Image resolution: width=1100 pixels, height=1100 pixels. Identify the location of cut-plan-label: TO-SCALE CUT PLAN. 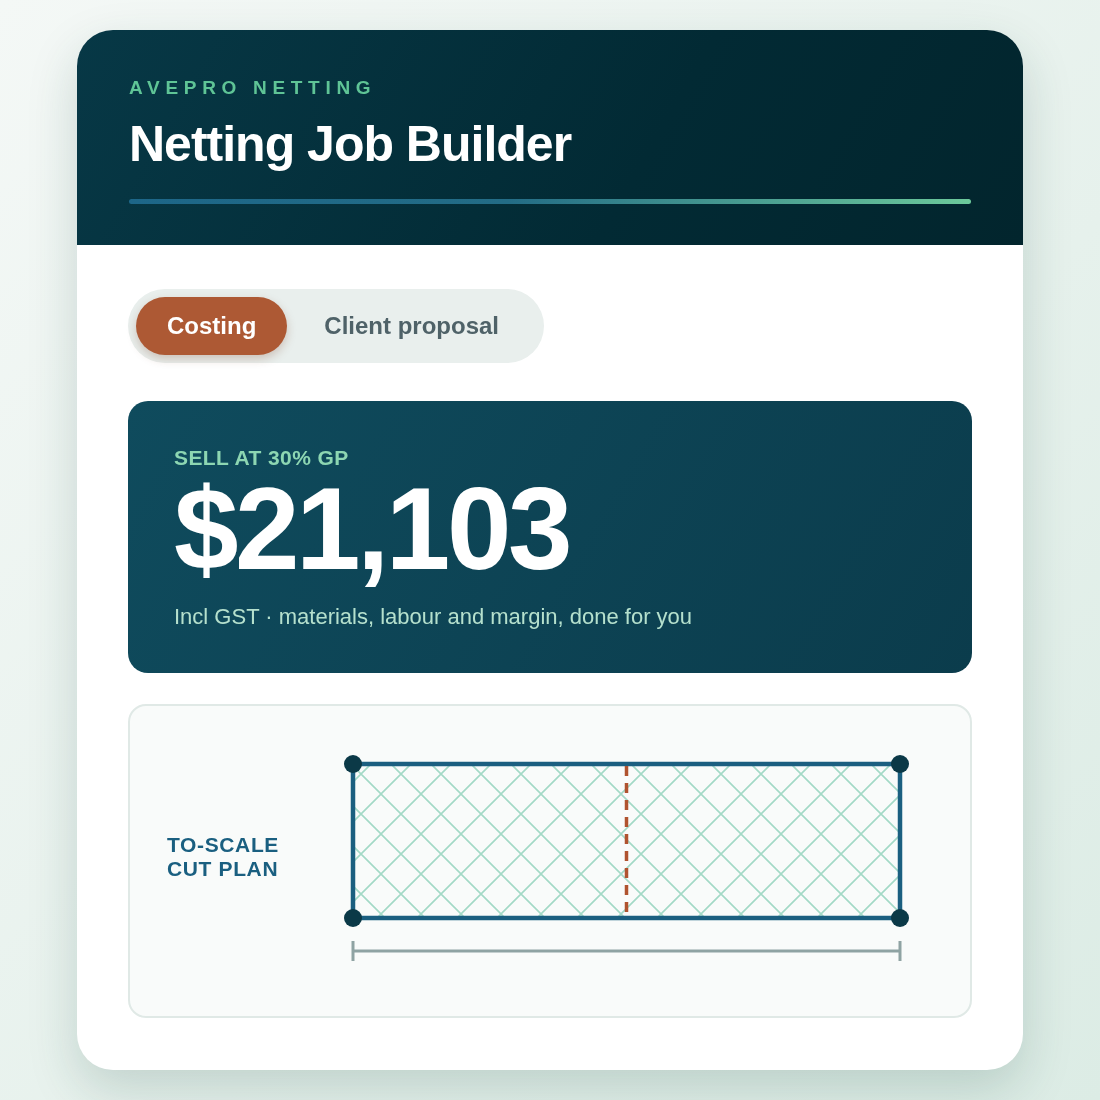
(223, 857).